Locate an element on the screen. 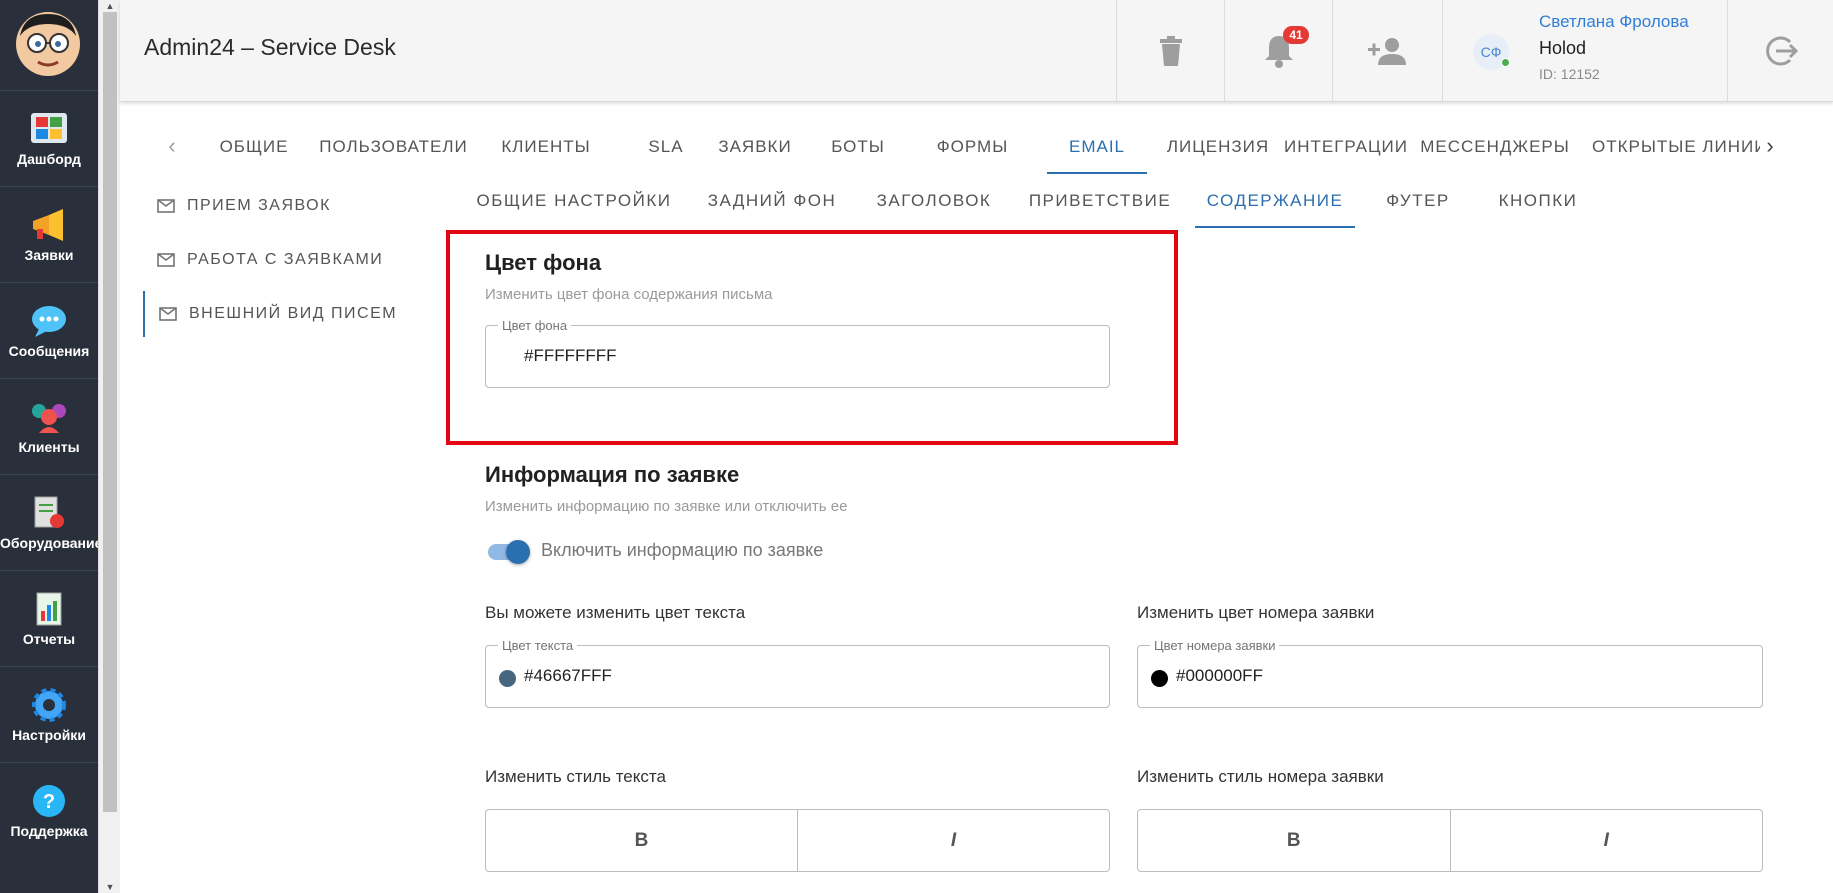 This screenshot has height=893, width=1833. rail-item-messages: Сообщения is located at coordinates (49, 330).